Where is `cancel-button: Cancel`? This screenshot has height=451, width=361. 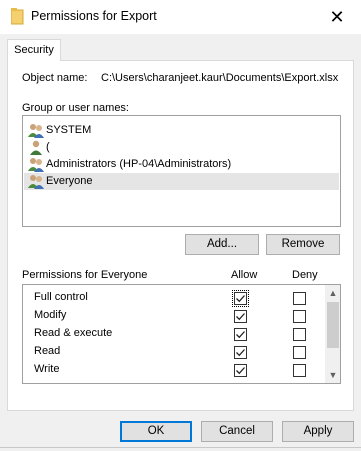
cancel-button: Cancel is located at coordinates (237, 431).